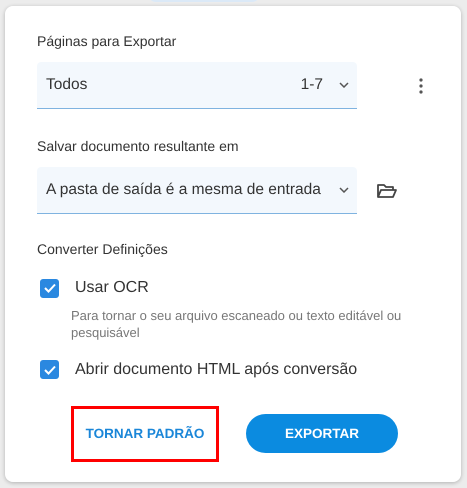  I want to click on field-label: Salvar documento resultante em, so click(138, 146).